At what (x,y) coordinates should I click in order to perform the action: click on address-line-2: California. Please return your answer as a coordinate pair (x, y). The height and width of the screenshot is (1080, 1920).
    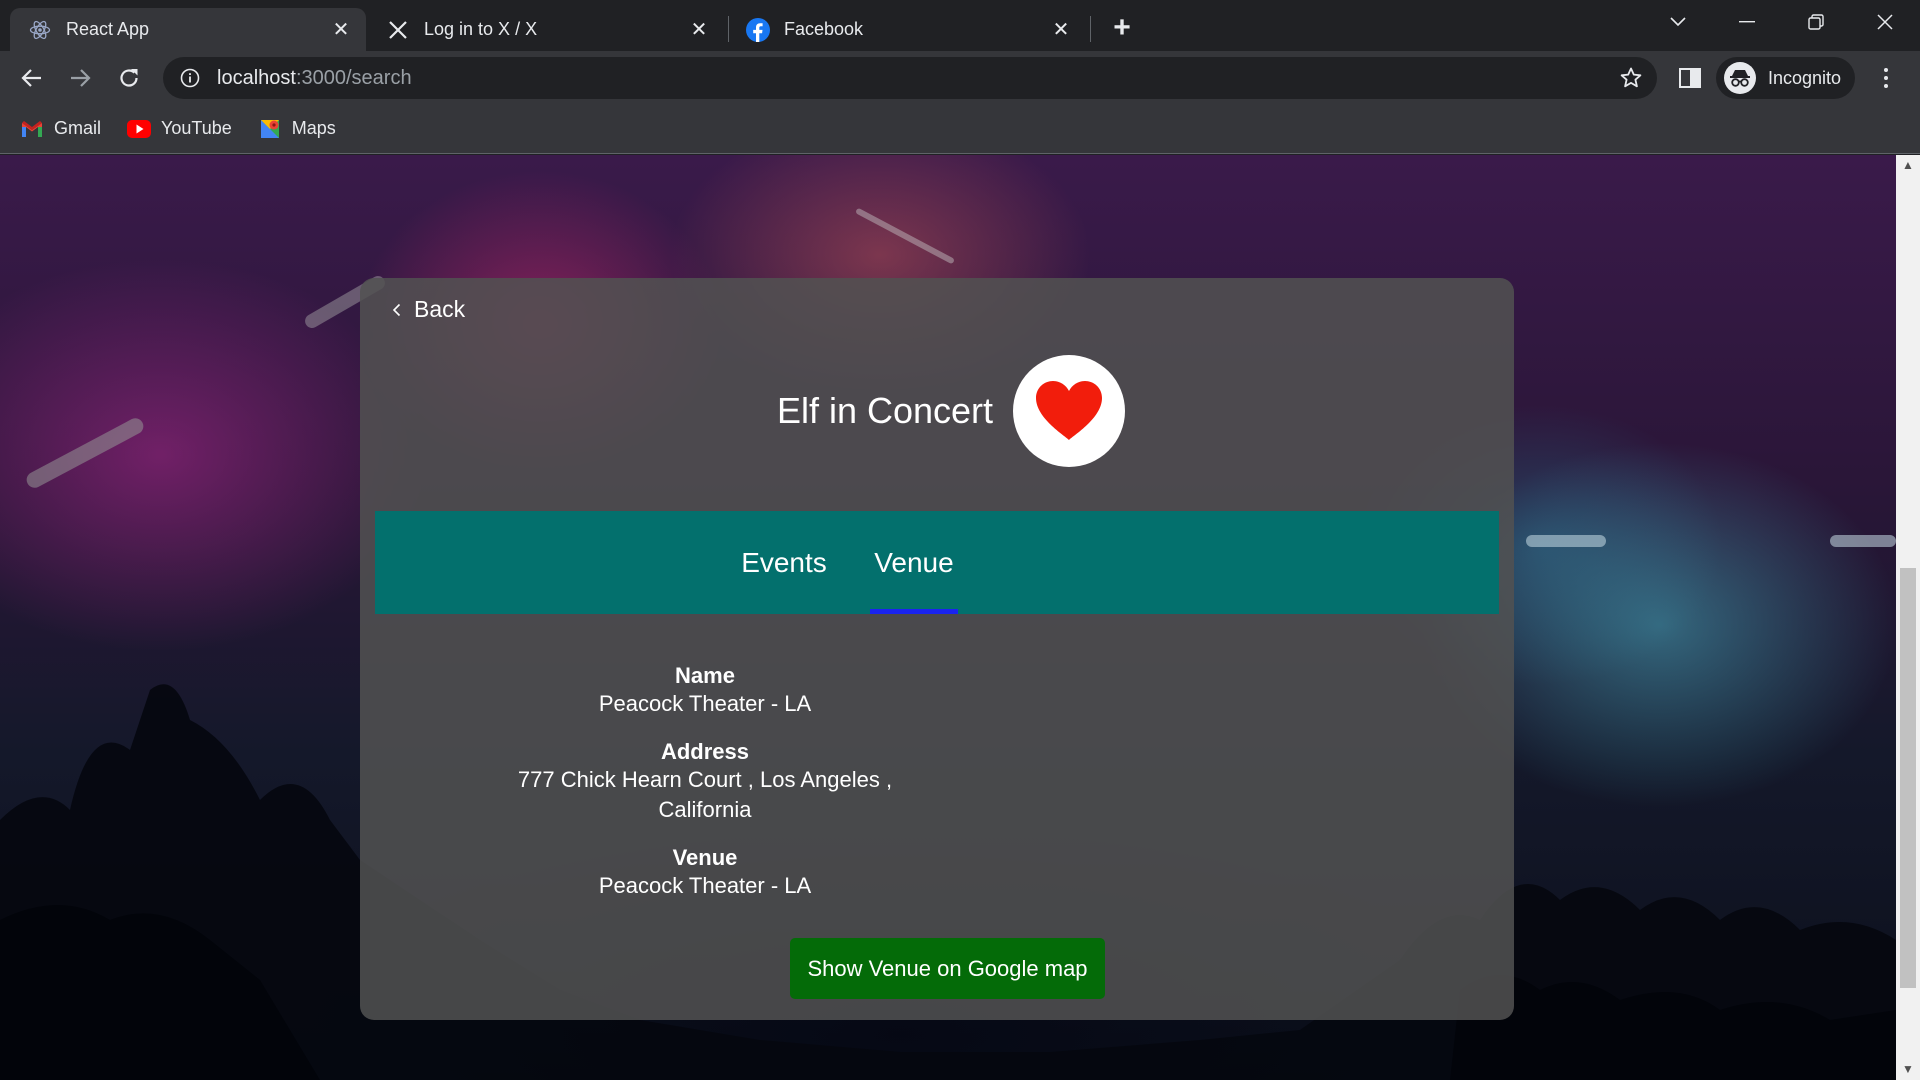
    Looking at the image, I should click on (705, 809).